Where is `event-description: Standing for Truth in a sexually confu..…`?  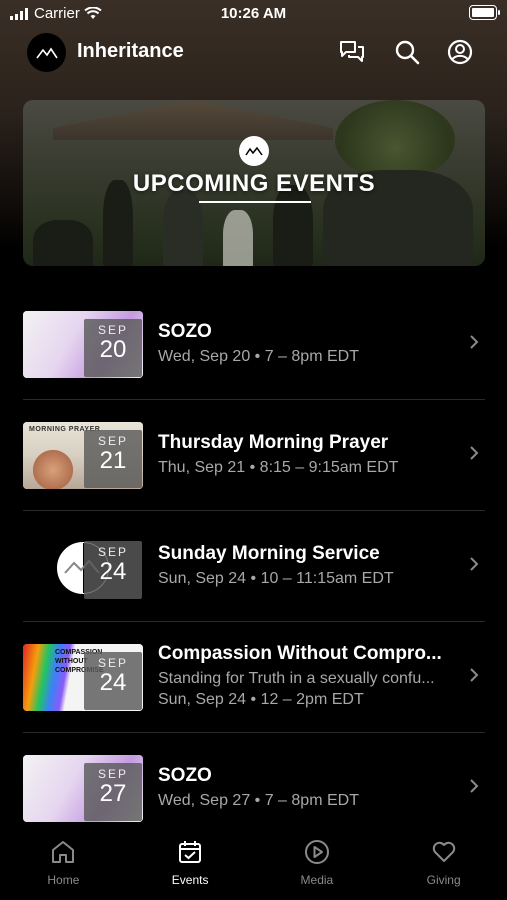 event-description: Standing for Truth in a sexually confu..… is located at coordinates (296, 678).